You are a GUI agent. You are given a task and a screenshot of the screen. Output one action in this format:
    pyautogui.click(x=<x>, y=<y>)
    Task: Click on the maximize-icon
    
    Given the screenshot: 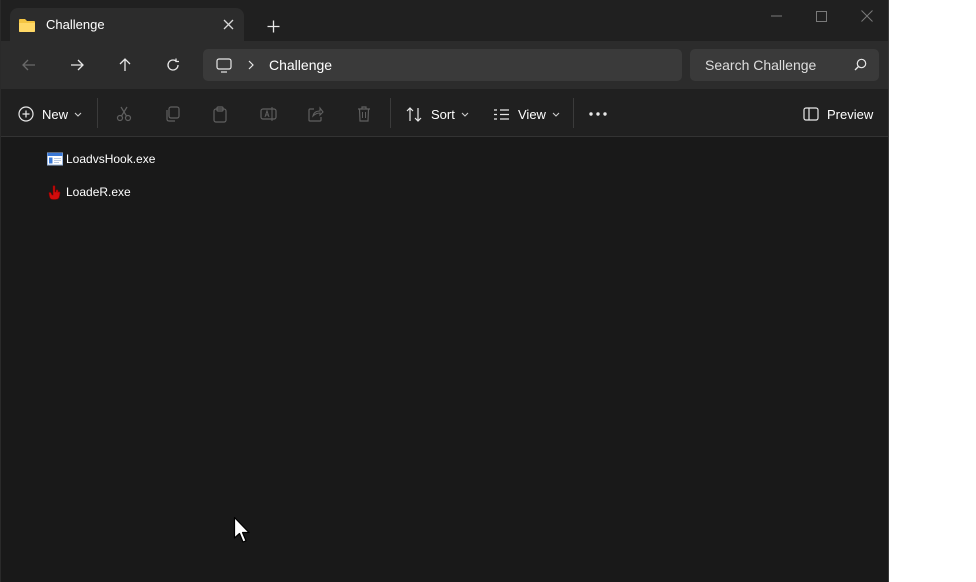 What is the action you would take?
    pyautogui.click(x=821, y=16)
    